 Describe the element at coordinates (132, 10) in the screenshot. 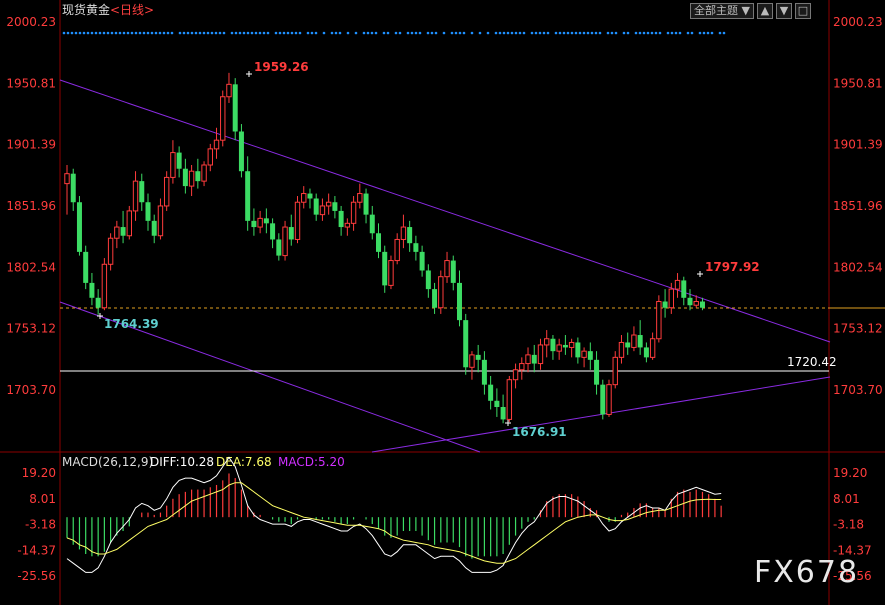

I see `period-label: <日线>` at that location.